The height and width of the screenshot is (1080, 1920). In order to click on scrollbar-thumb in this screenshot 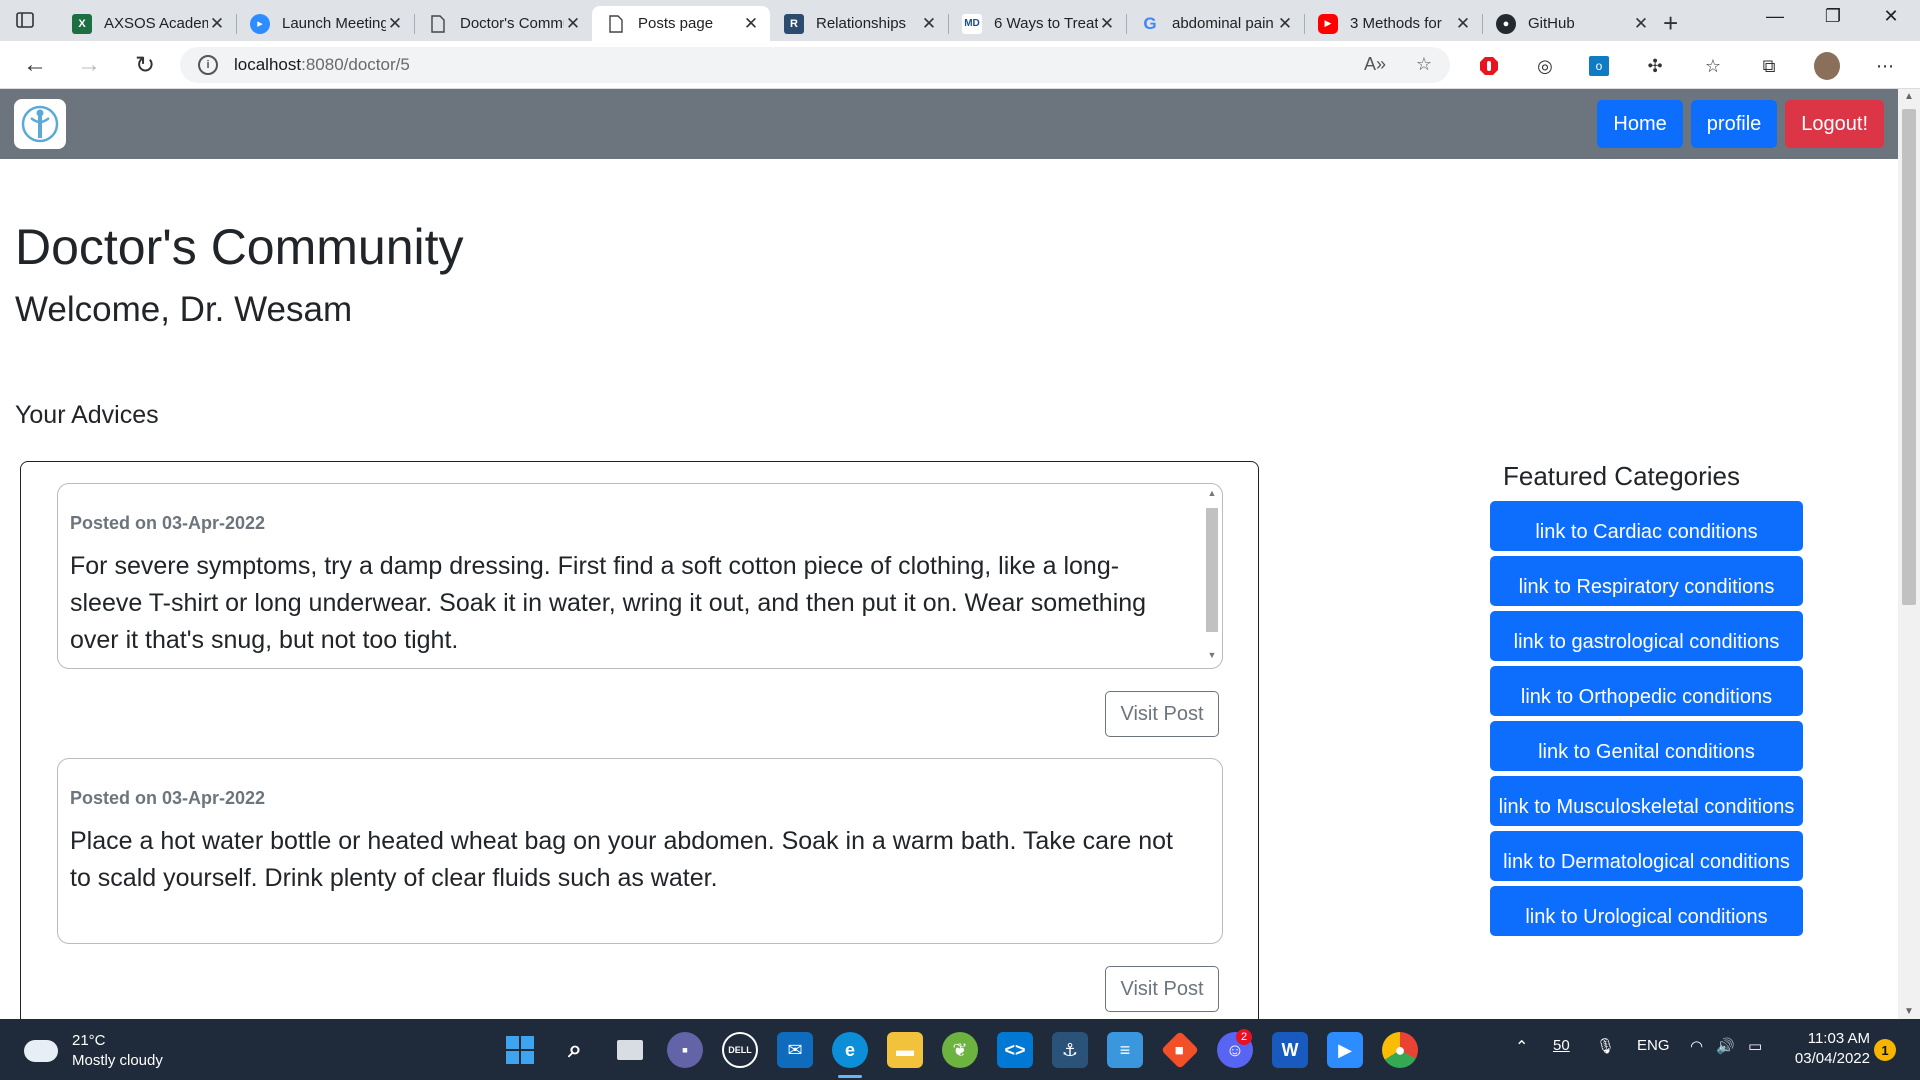, I will do `click(1212, 570)`.